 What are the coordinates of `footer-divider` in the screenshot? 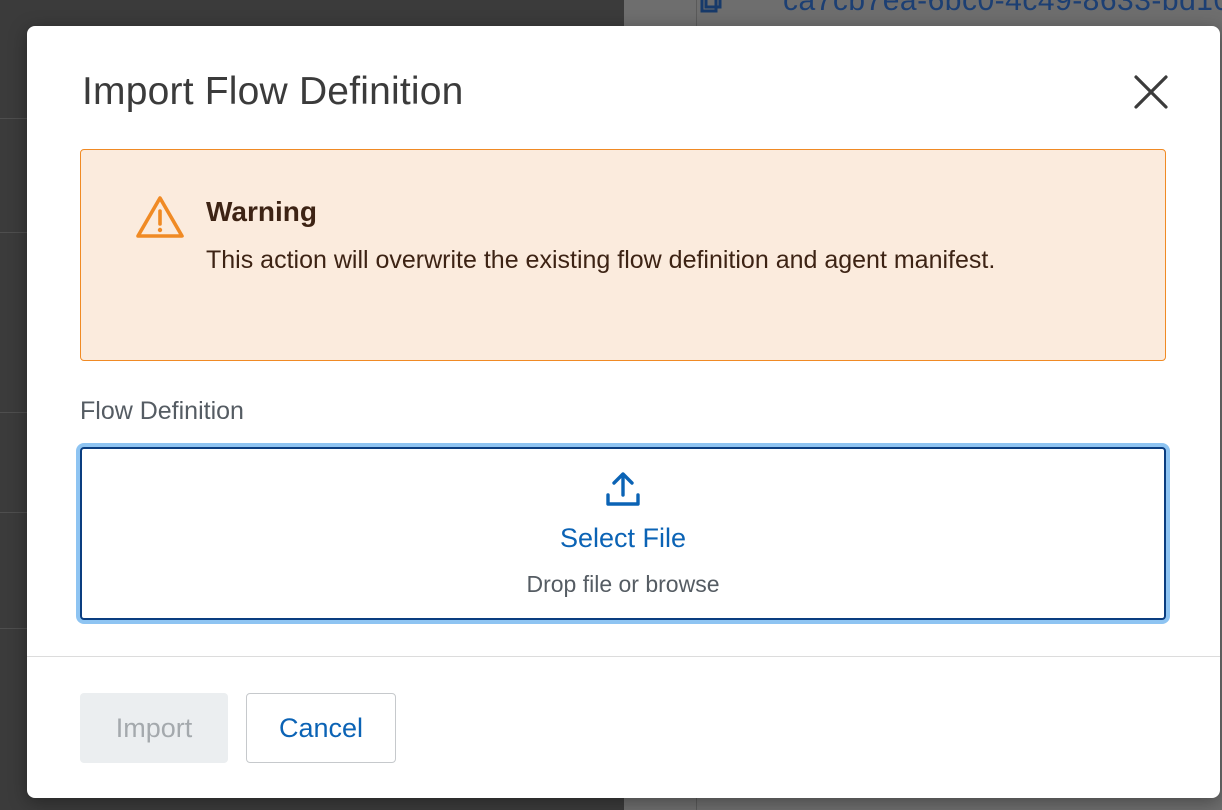 It's located at (623, 656).